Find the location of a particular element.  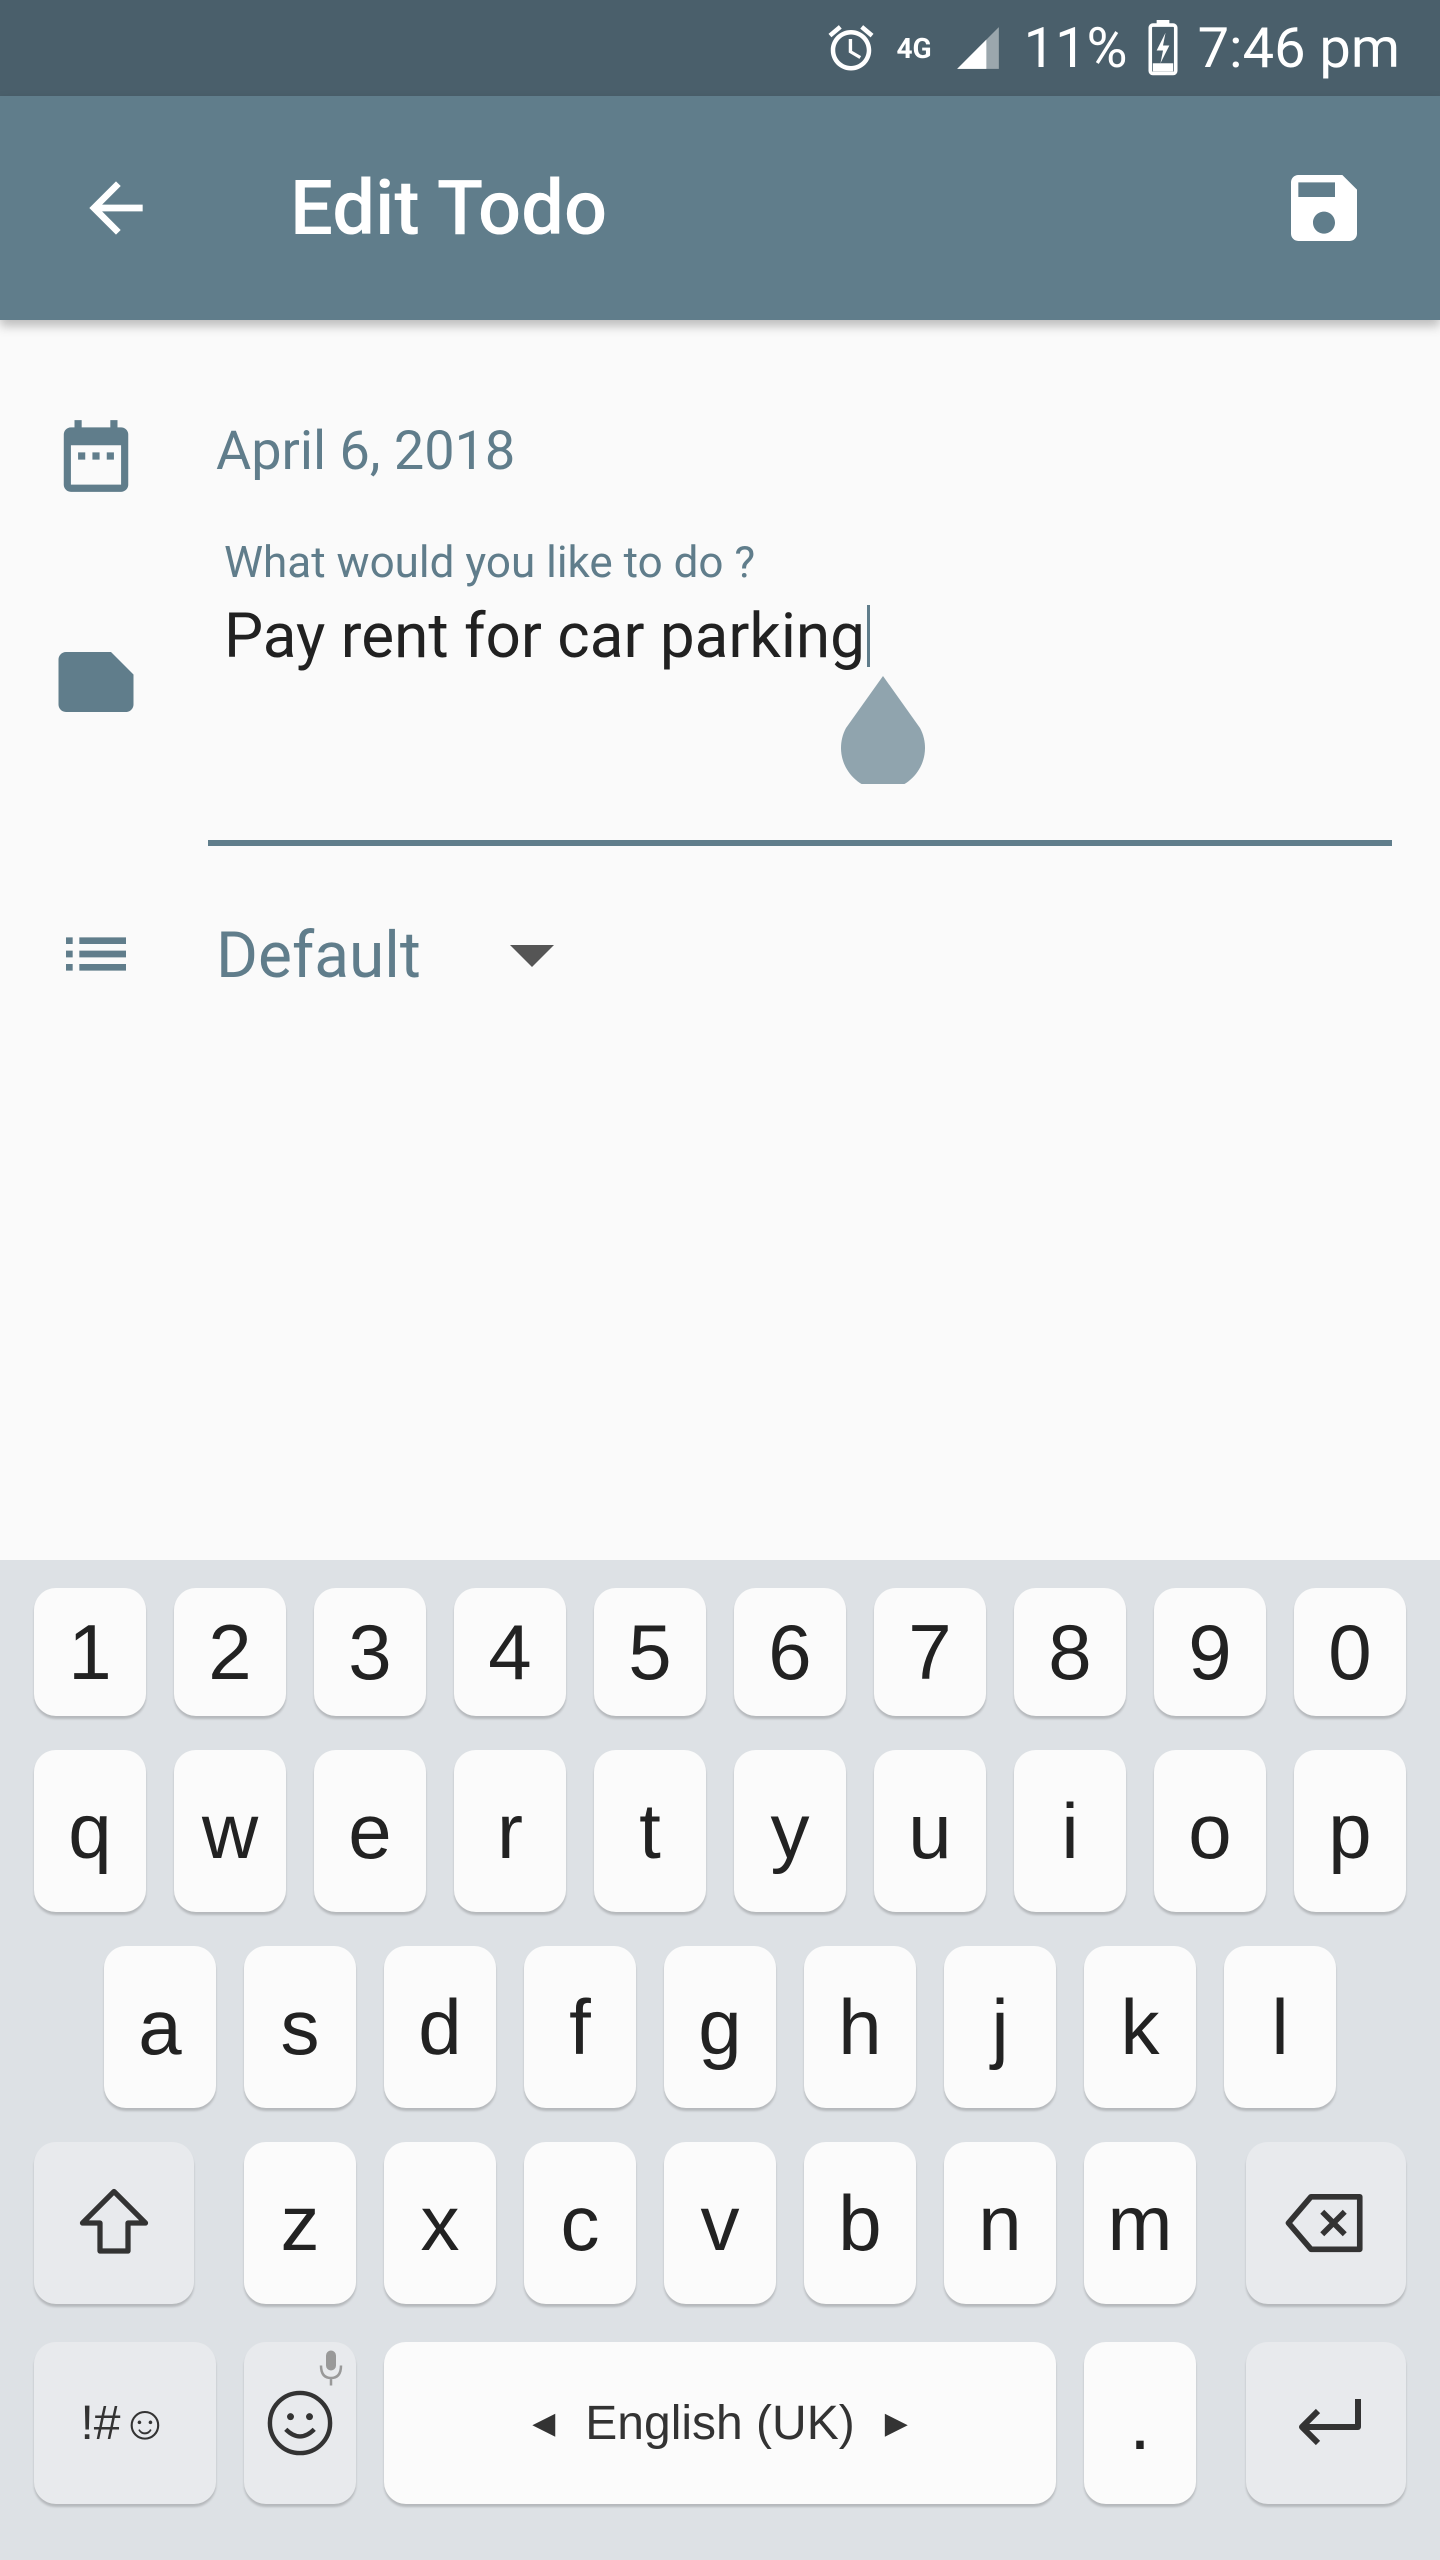

key-k: k is located at coordinates (1140, 2027).